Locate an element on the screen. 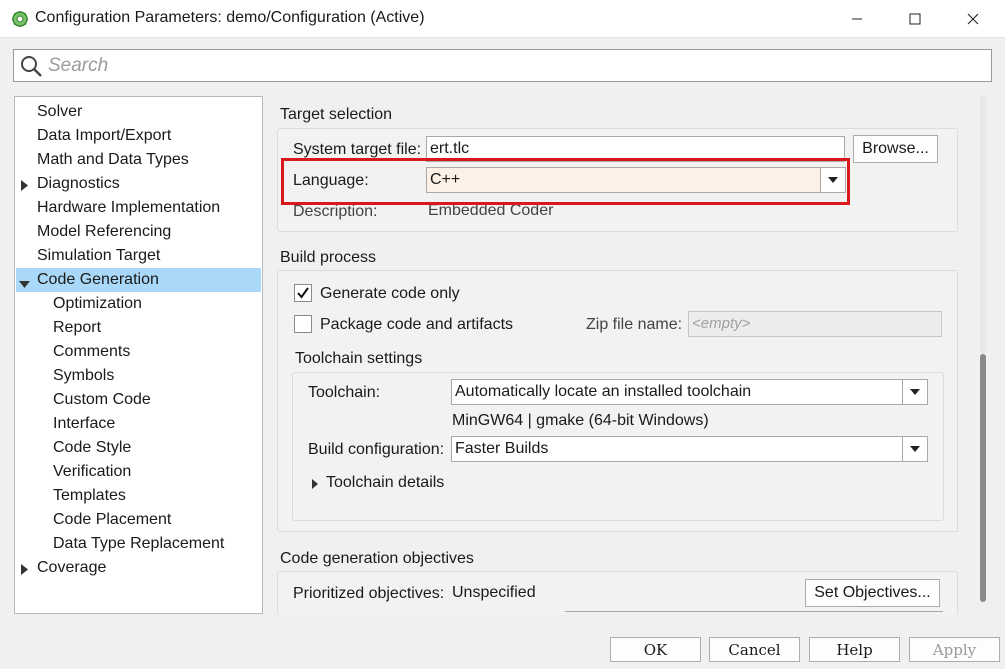  tree-item-custom-code: Custom Code is located at coordinates (102, 400).